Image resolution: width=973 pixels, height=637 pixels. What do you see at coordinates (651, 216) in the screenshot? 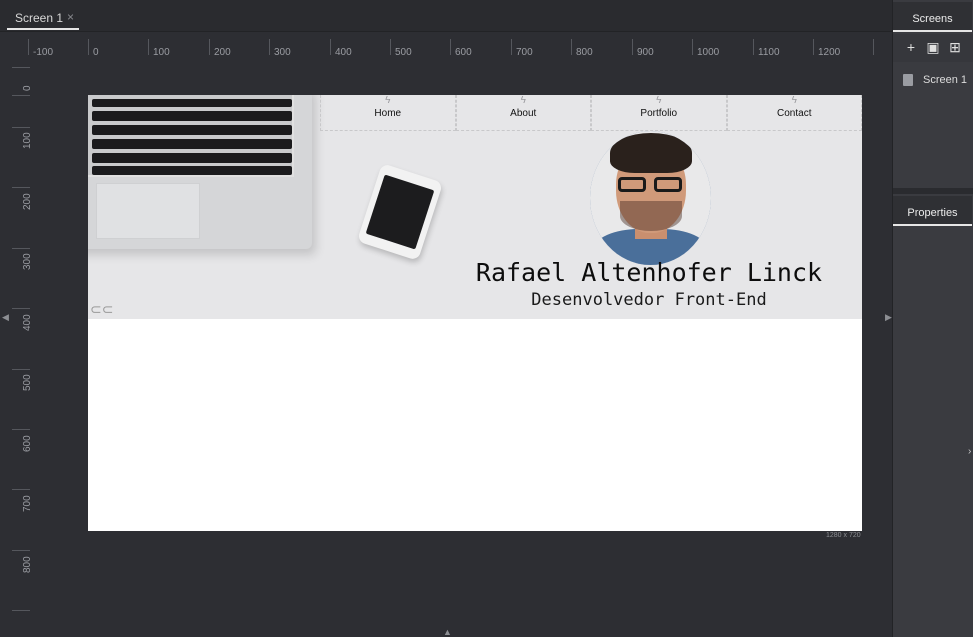
I see `photo-beard` at bounding box center [651, 216].